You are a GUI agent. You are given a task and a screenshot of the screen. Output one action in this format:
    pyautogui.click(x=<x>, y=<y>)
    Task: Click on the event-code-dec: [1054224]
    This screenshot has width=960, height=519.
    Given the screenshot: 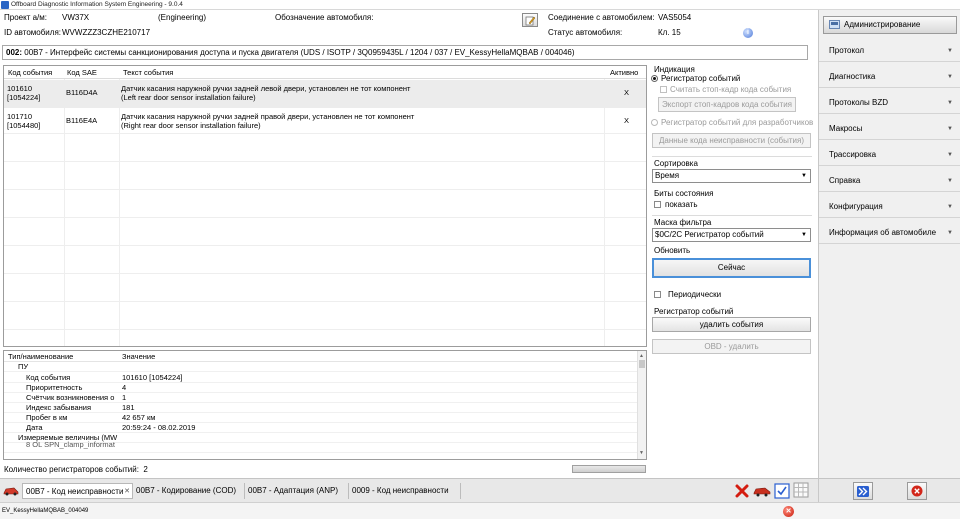 What is the action you would take?
    pyautogui.click(x=24, y=97)
    